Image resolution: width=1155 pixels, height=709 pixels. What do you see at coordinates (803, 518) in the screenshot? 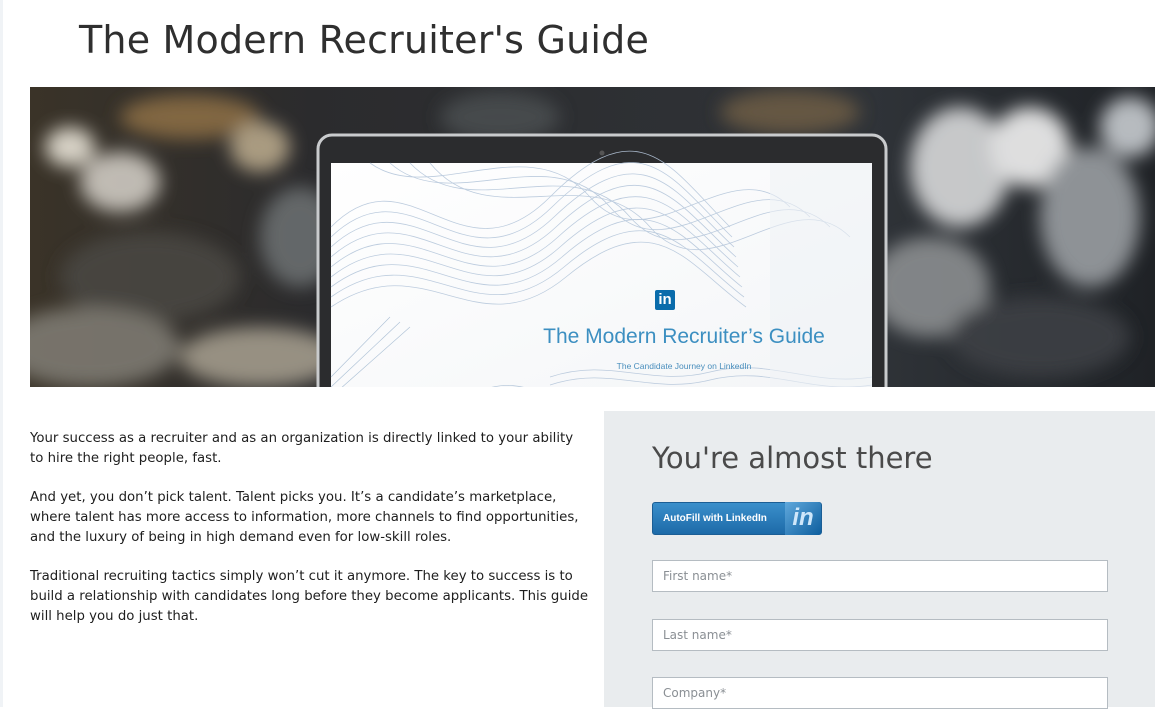
I see `linkedin-in-icon: in` at bounding box center [803, 518].